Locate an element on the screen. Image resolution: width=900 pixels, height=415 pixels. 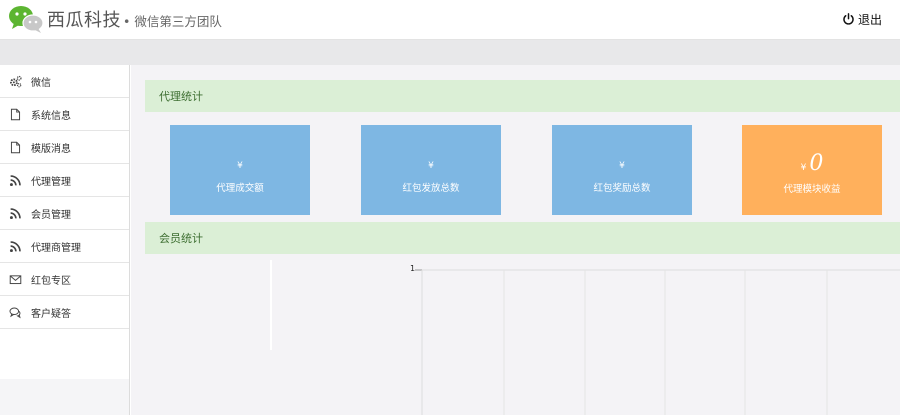
sidebar-blank is located at coordinates (64, 354).